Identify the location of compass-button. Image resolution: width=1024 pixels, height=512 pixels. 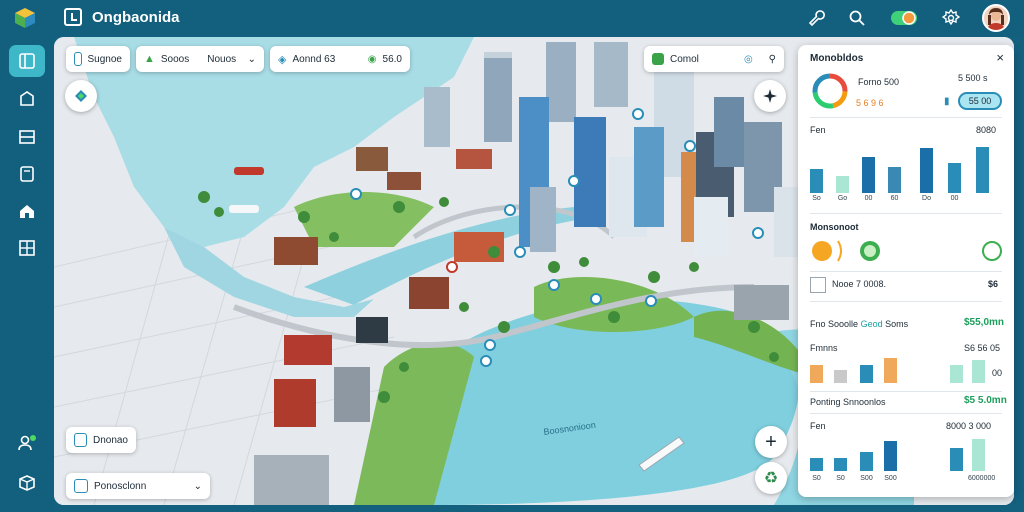
(770, 96).